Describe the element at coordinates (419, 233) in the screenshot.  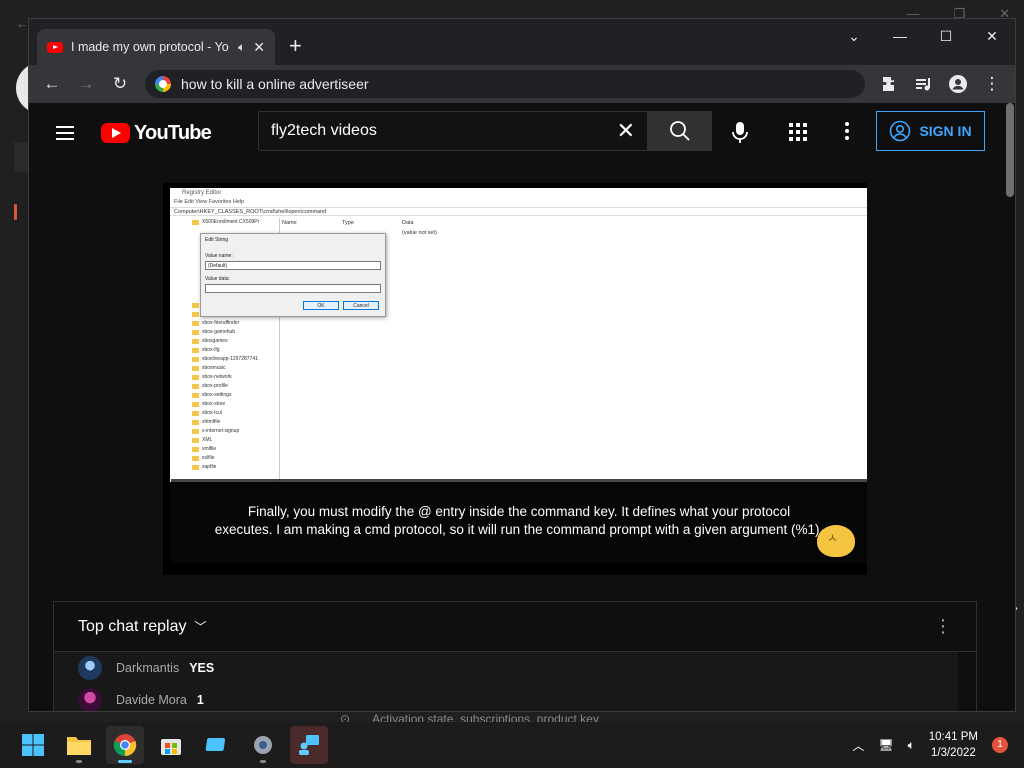
I see `value-not-set: (value not set)` at that location.